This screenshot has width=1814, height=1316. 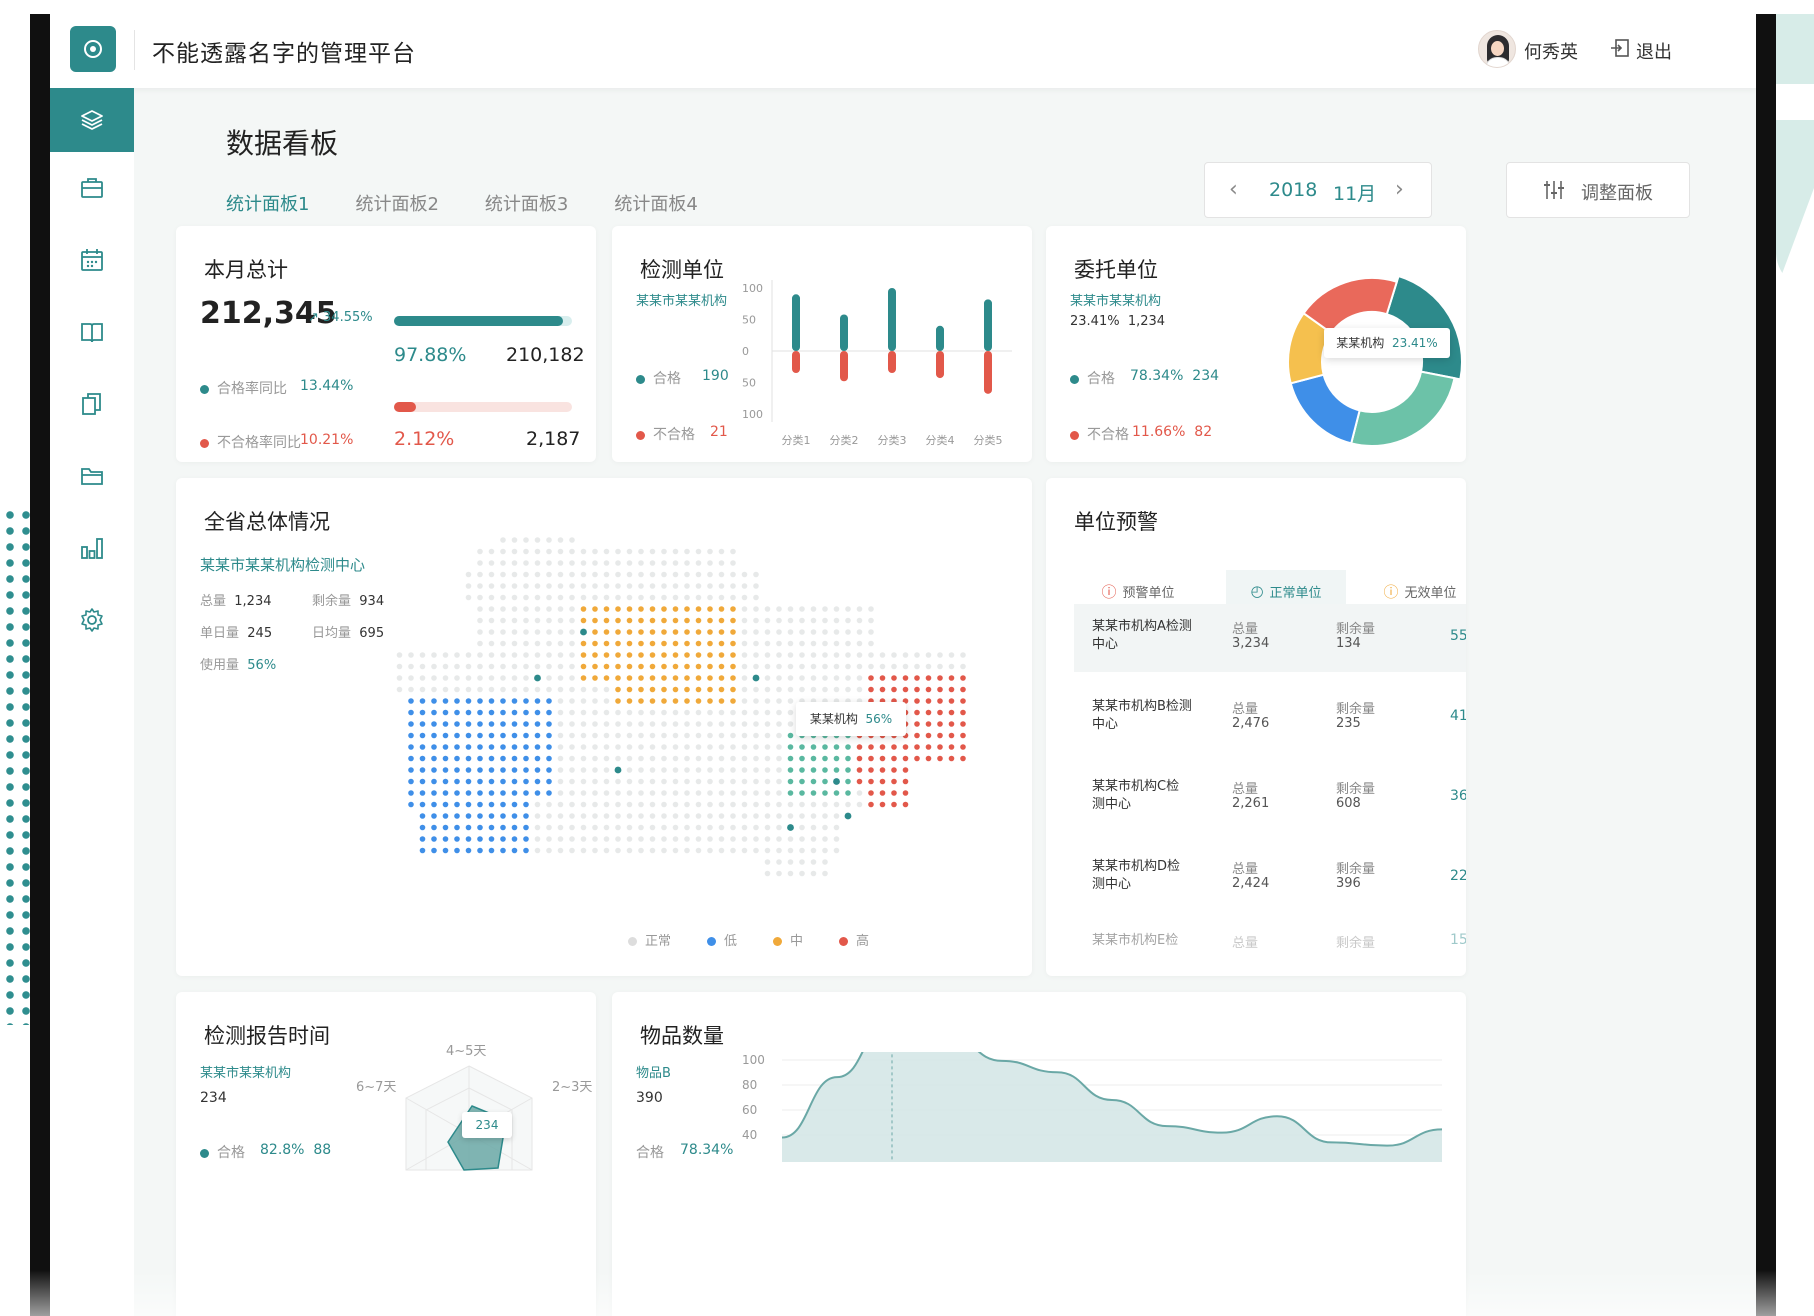 What do you see at coordinates (1458, 716) in the screenshot?
I see `usage-percent: 41%` at bounding box center [1458, 716].